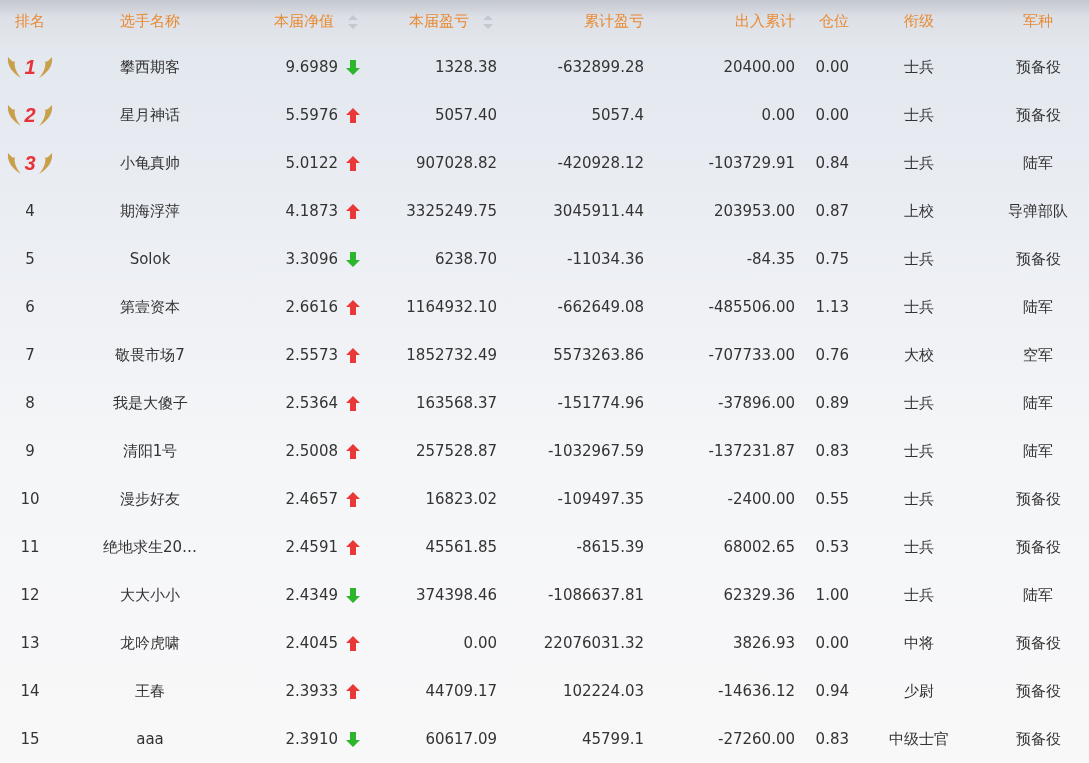 This screenshot has width=1089, height=763. What do you see at coordinates (832, 691) in the screenshot?
I see `position: 0.94` at bounding box center [832, 691].